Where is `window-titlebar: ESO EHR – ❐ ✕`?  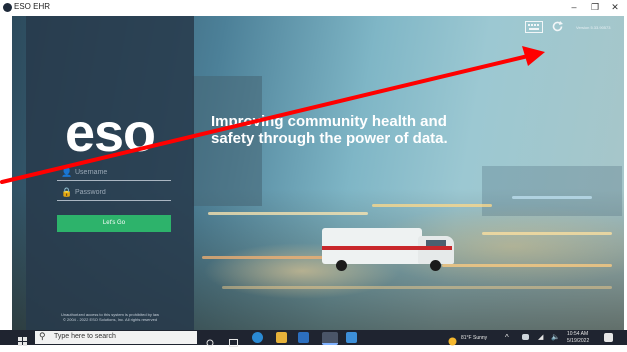 window-titlebar: ESO EHR – ❐ ✕ is located at coordinates (313, 8).